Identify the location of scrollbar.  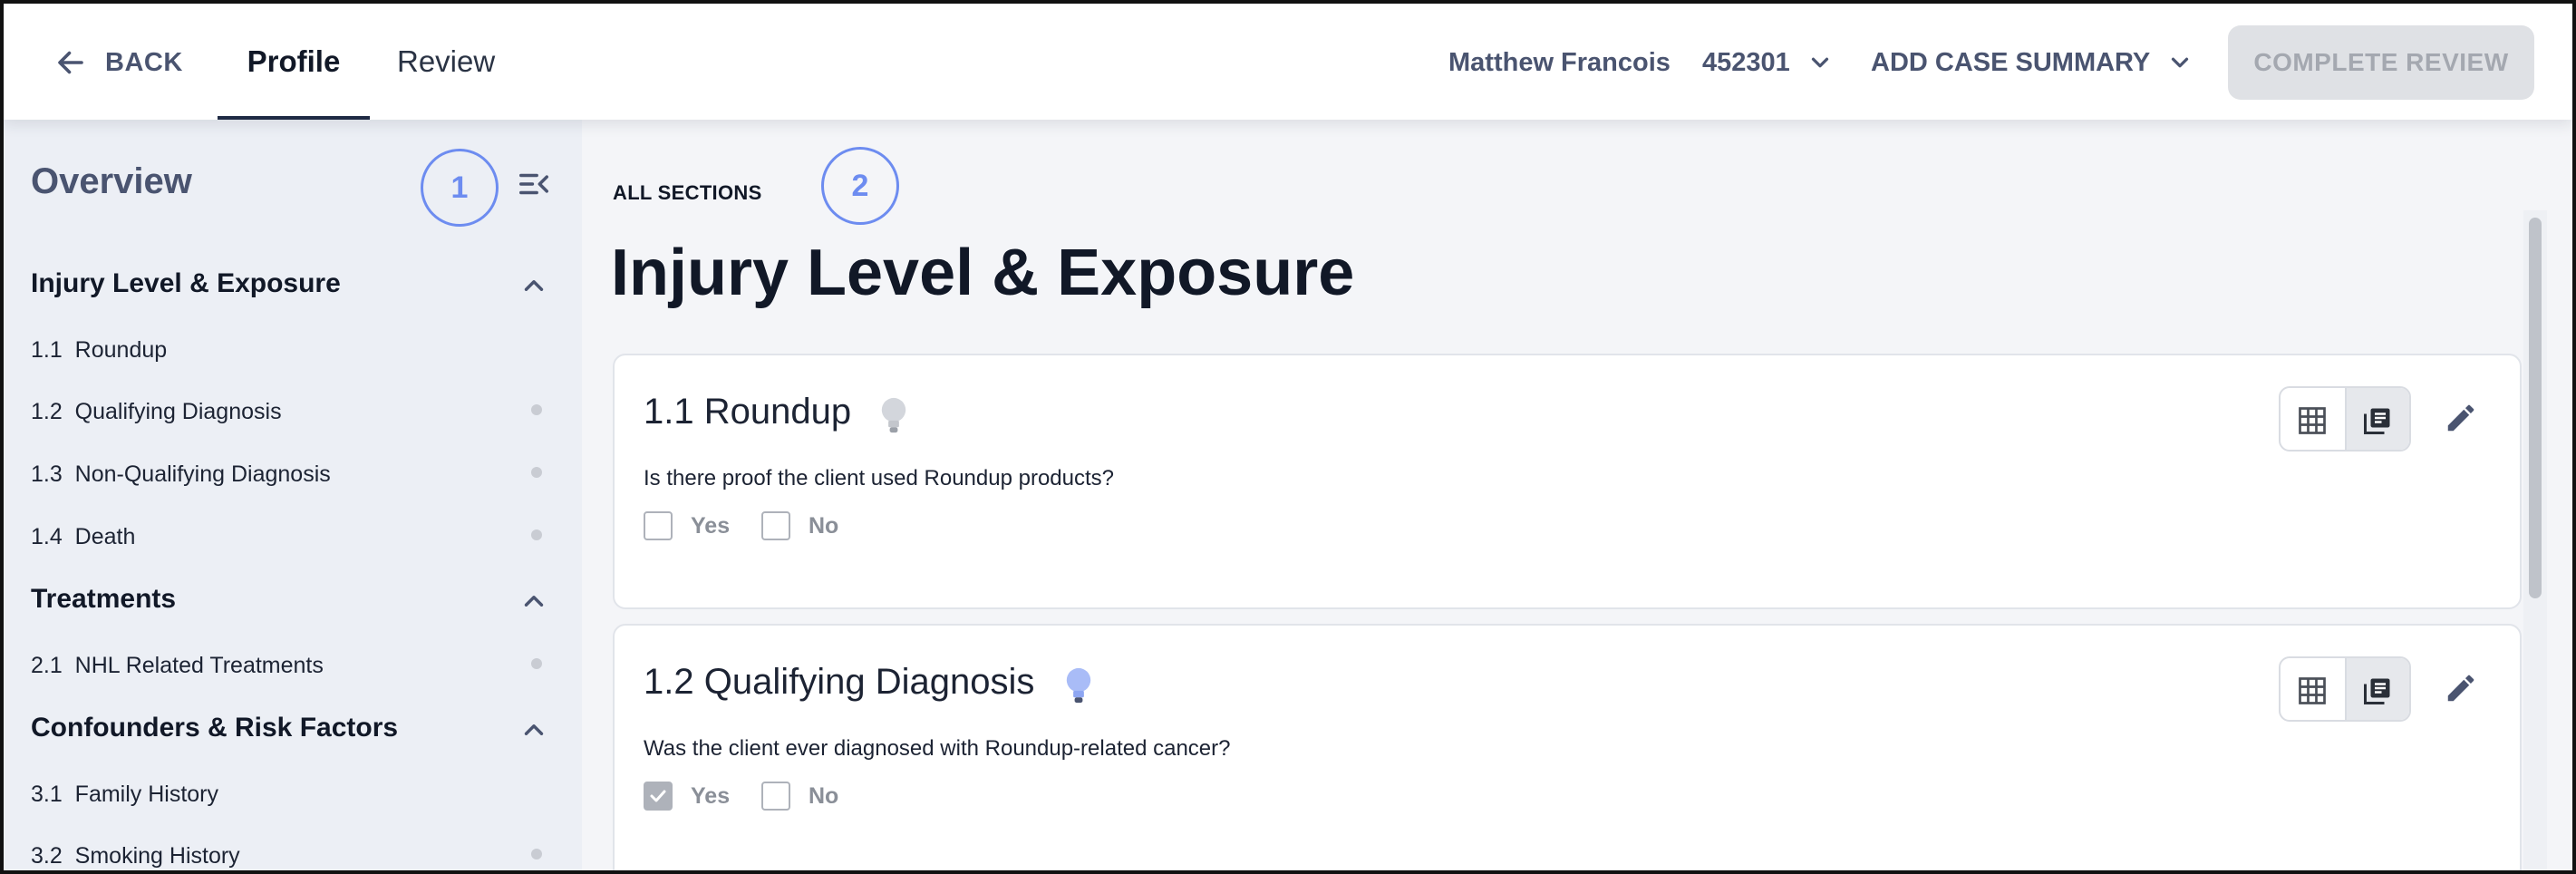
(2535, 540).